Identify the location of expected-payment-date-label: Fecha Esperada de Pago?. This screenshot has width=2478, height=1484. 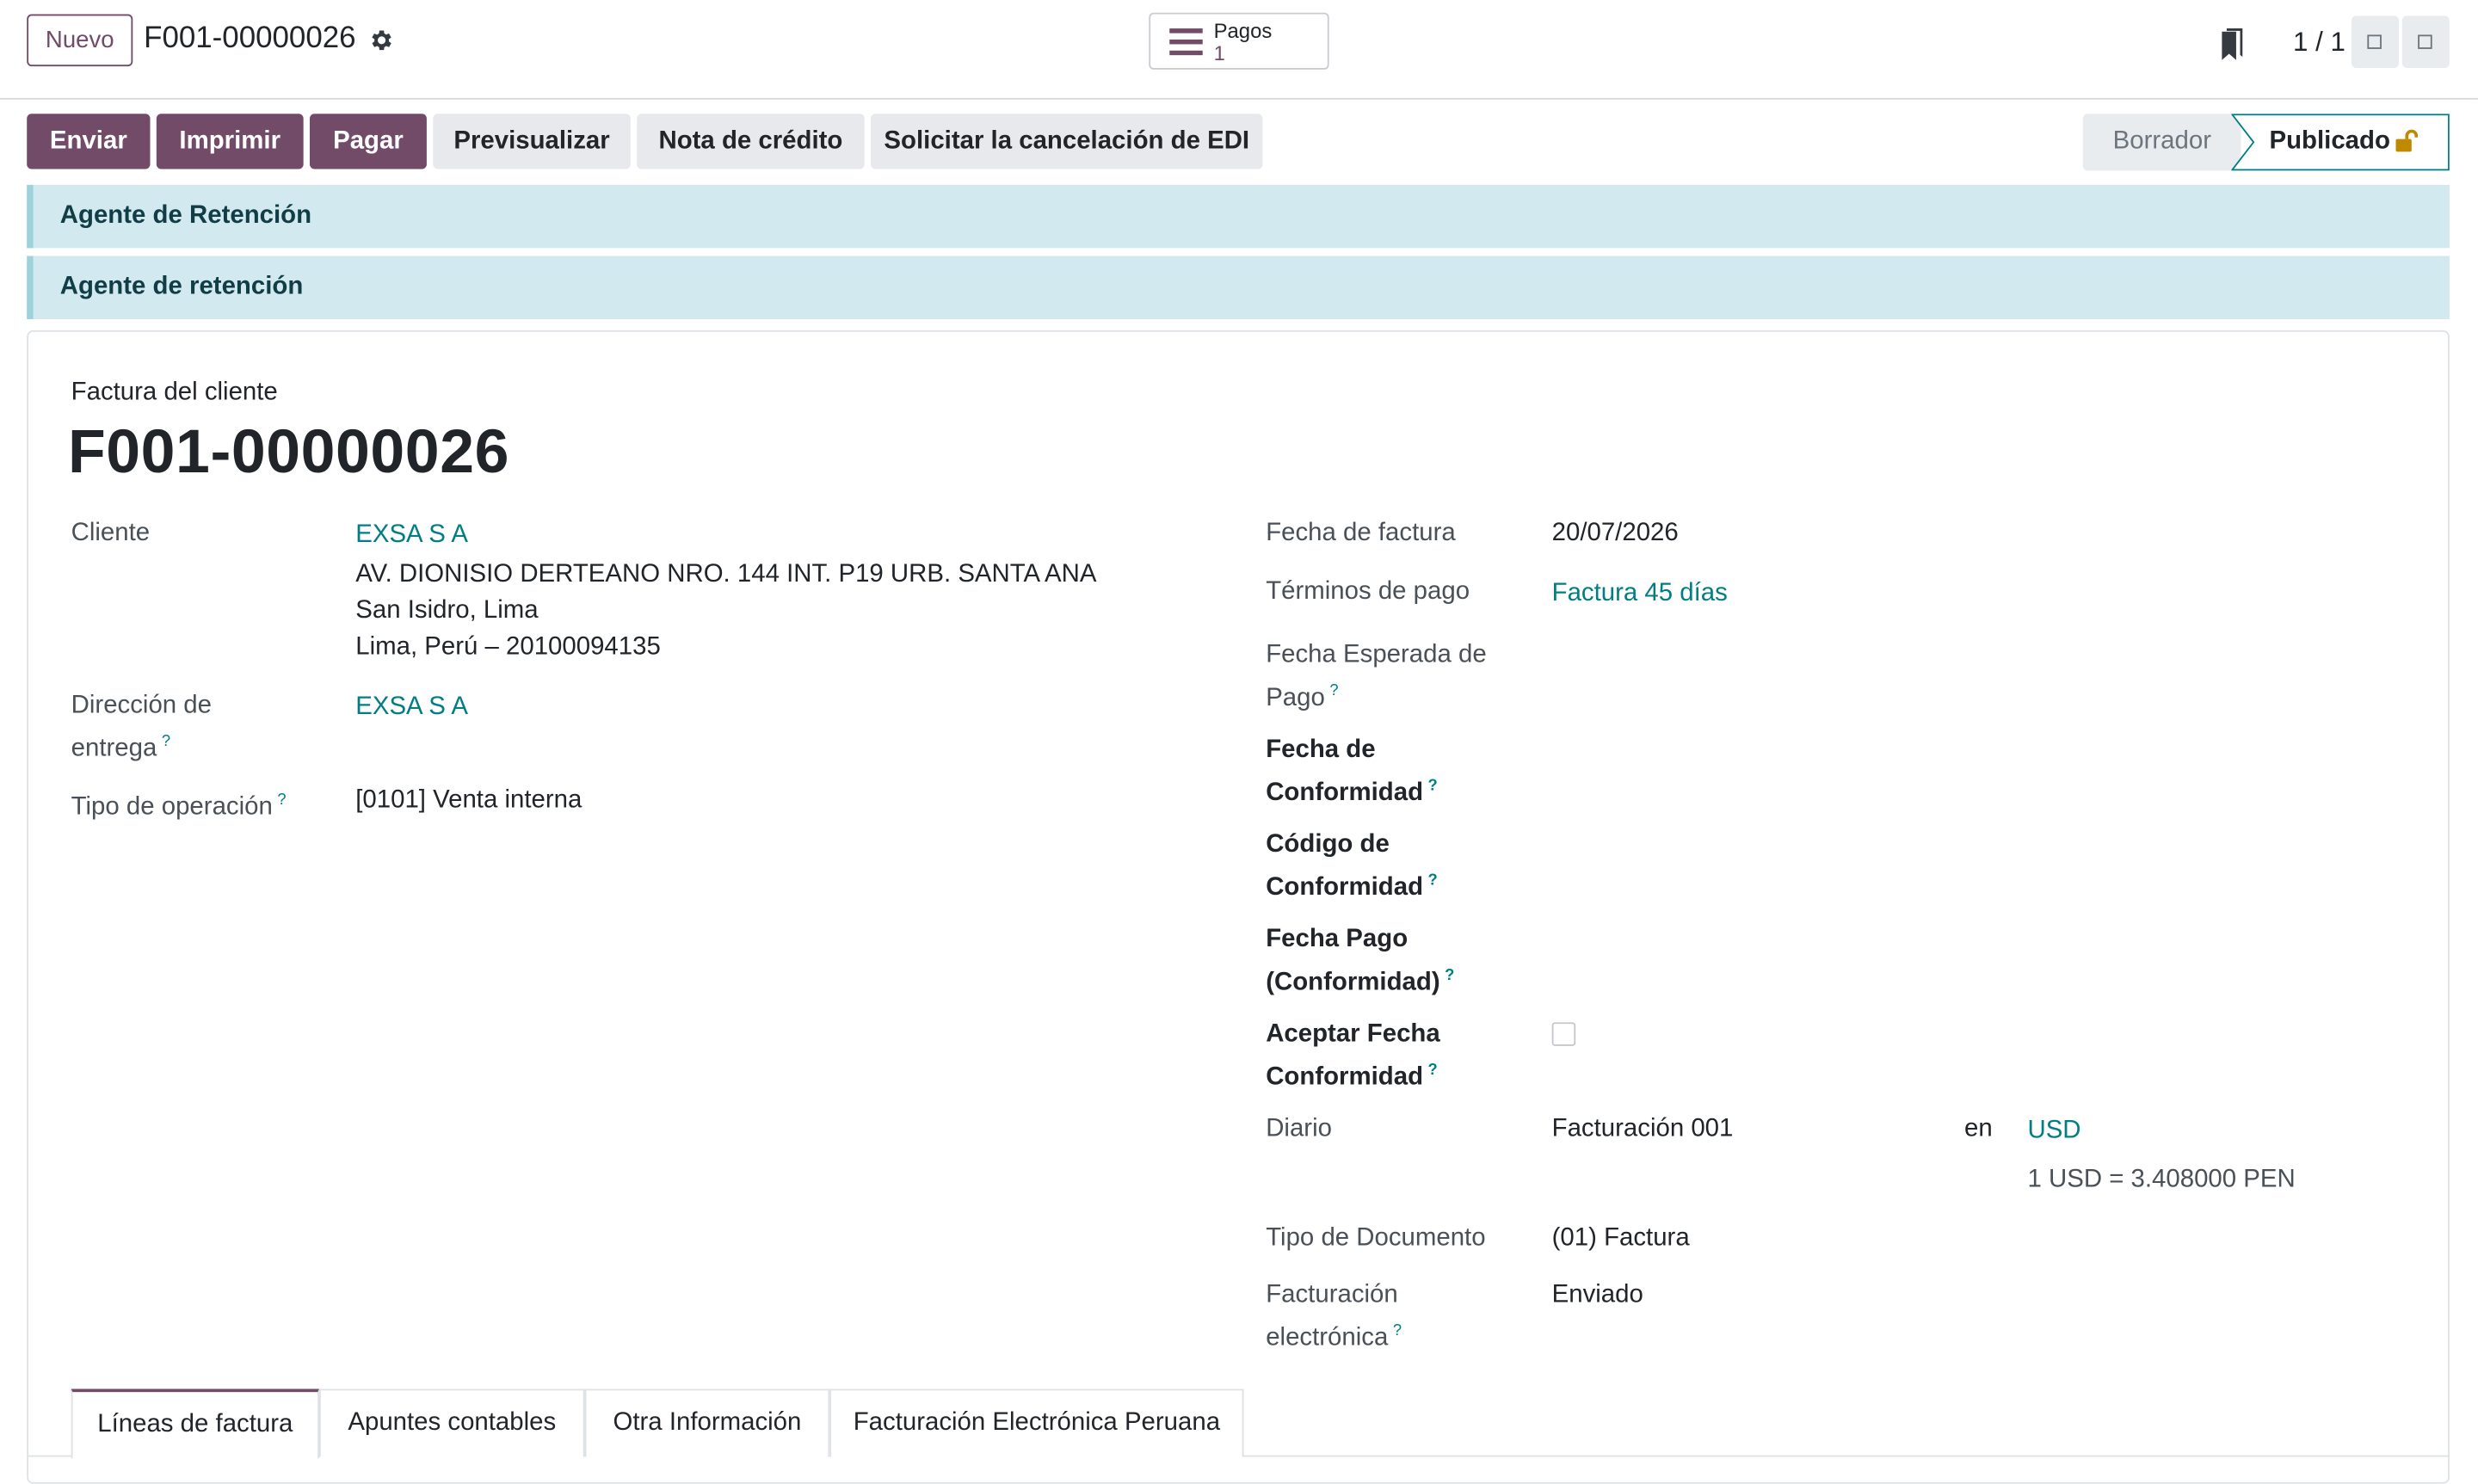
(1376, 676).